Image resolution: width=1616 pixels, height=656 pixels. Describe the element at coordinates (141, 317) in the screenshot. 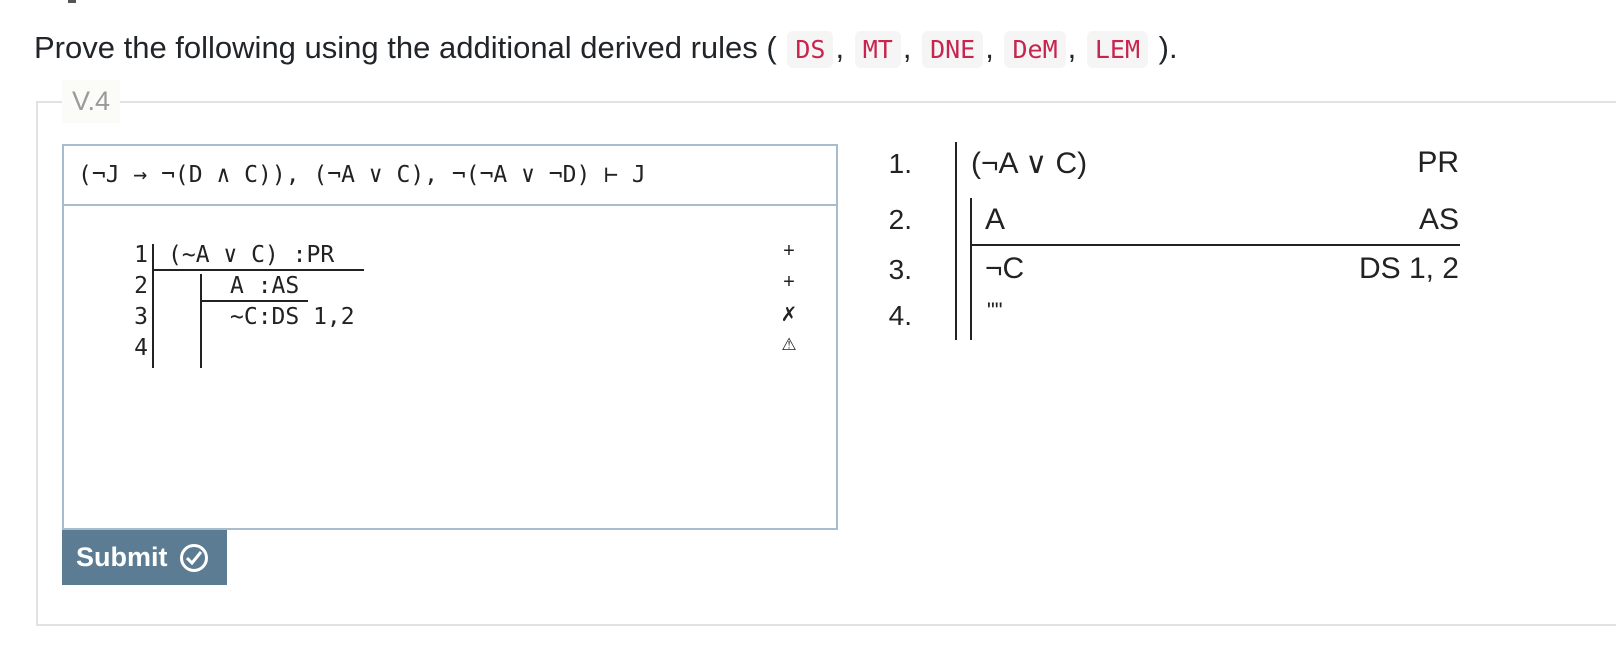

I see `line-number: 3` at that location.